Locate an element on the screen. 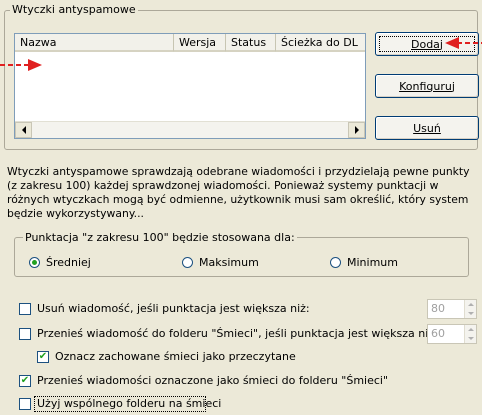  mark-read-checkbox-label: Oznacz zachowane śmieci jako przeczytane is located at coordinates (175, 356).